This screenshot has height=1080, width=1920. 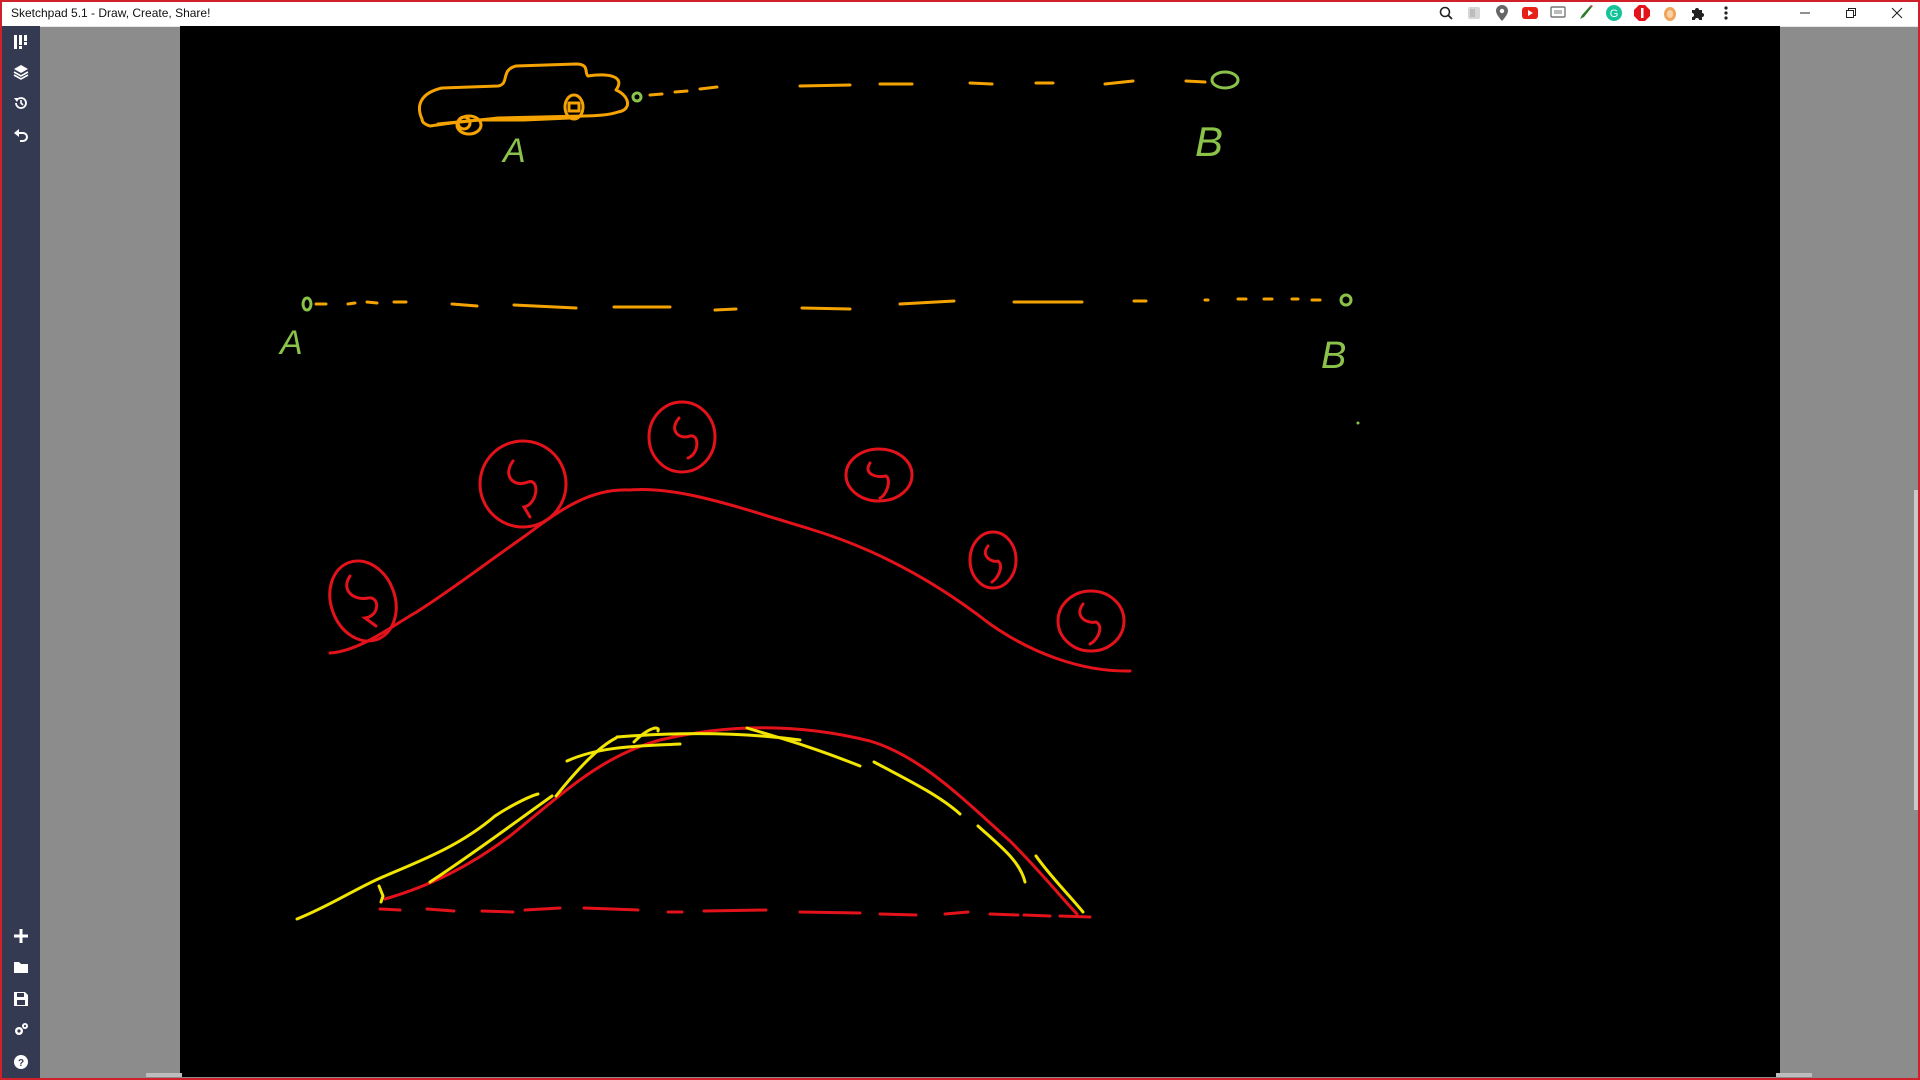 I want to click on minimize-icon, so click(x=1805, y=13).